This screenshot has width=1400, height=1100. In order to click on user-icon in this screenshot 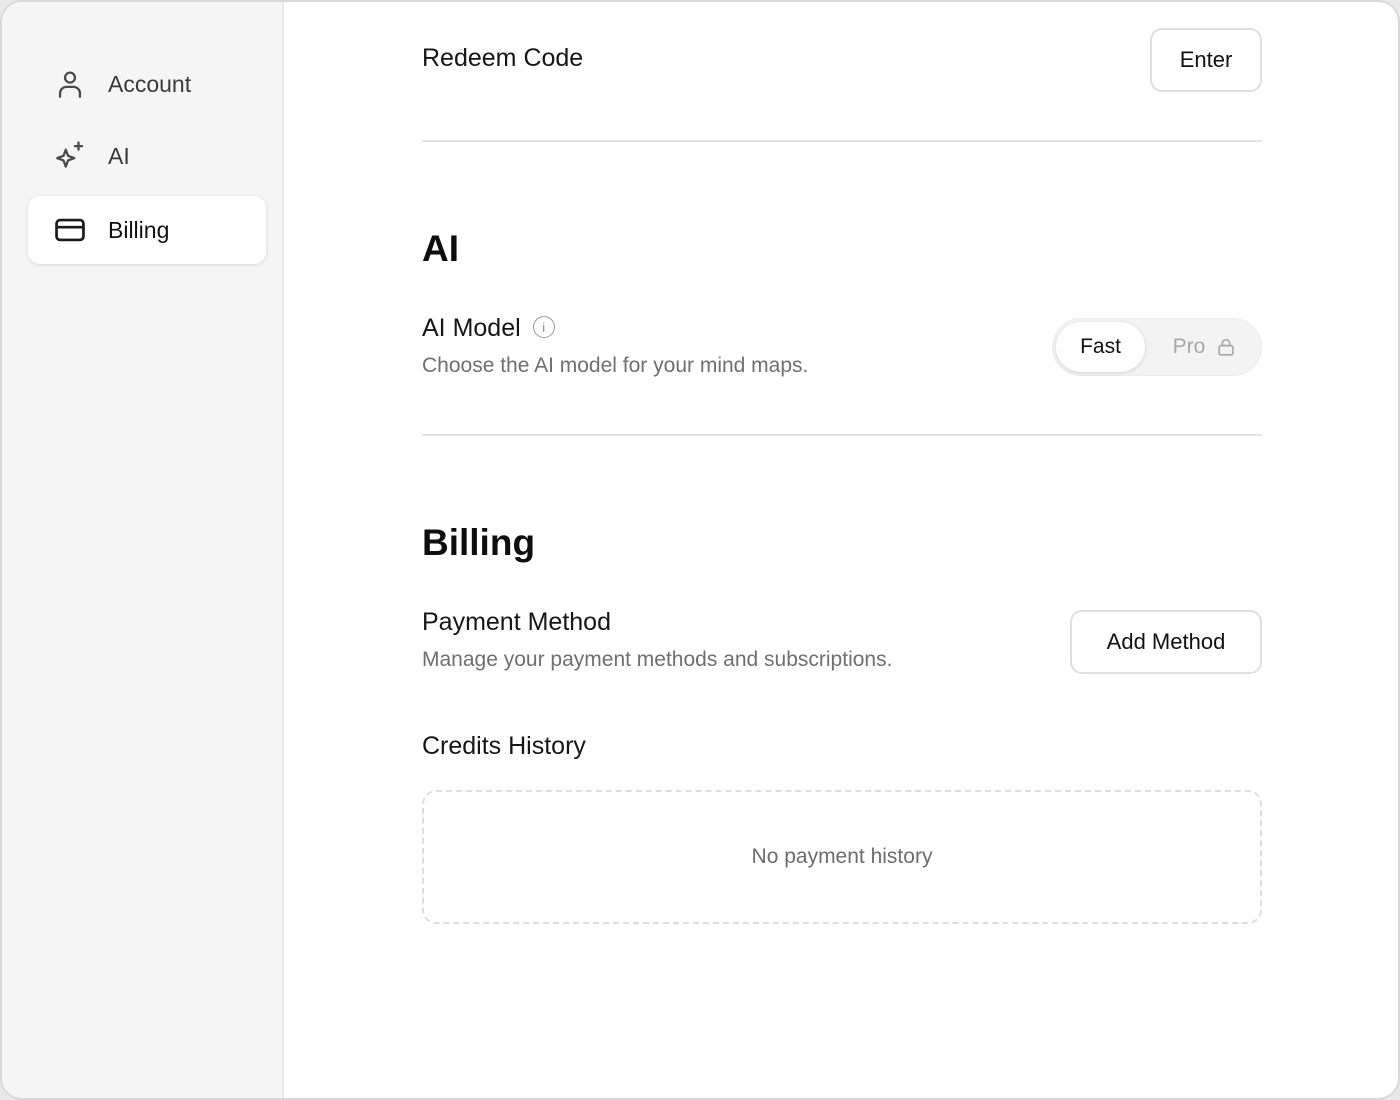, I will do `click(70, 84)`.